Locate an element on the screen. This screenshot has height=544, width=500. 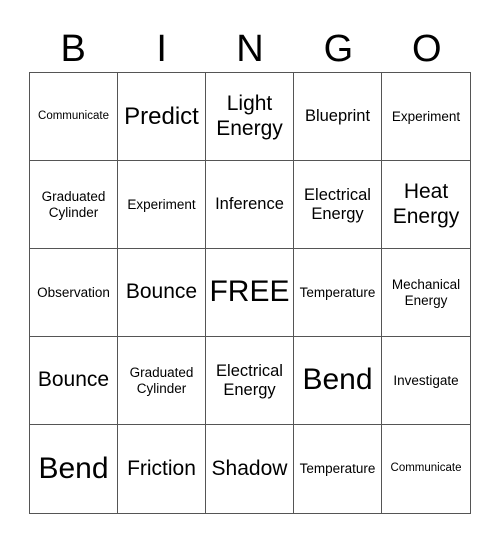
header-letter-g: G is located at coordinates (338, 49).